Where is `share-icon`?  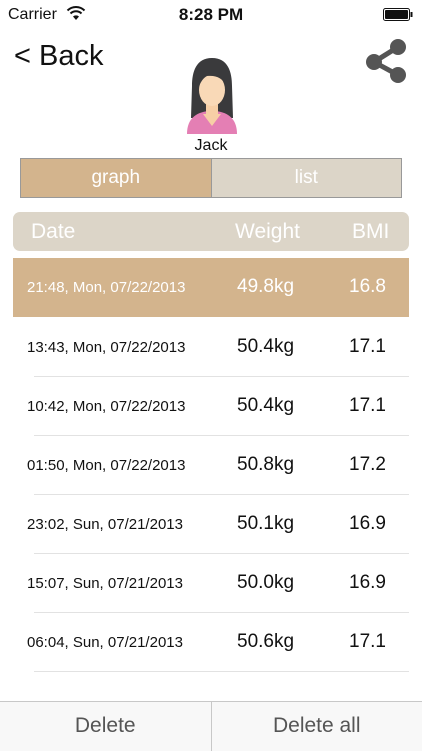 share-icon is located at coordinates (386, 61).